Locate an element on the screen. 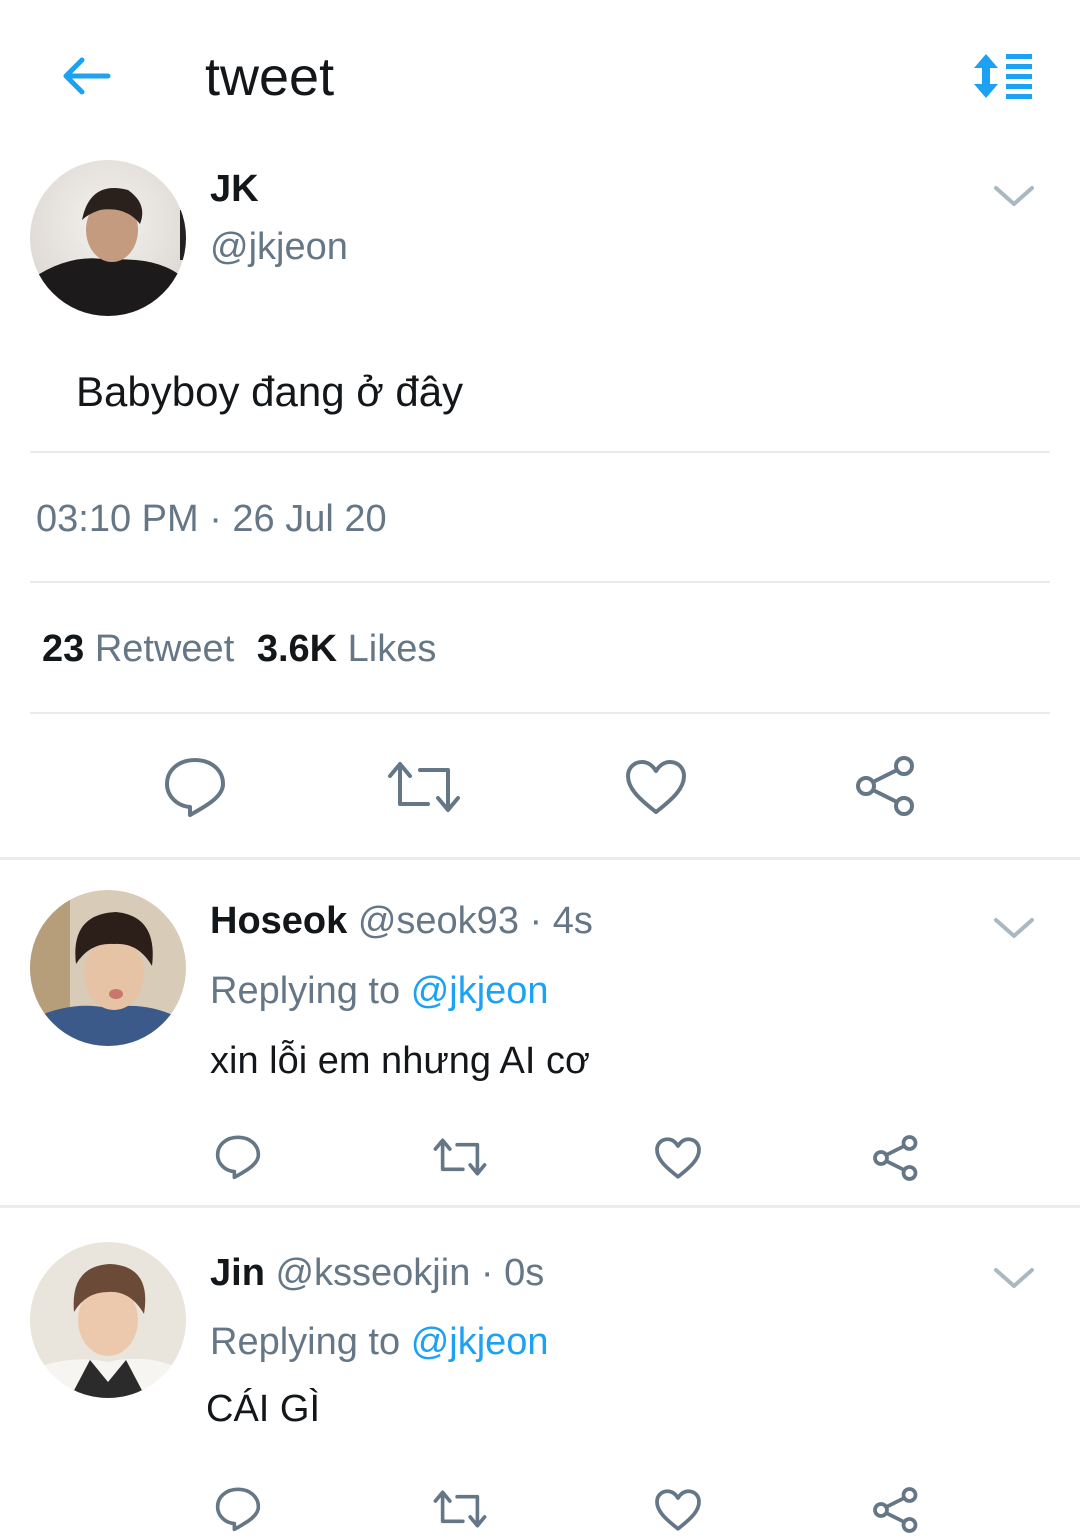 This screenshot has width=1080, height=1538. back-arrow-icon is located at coordinates (86, 76).